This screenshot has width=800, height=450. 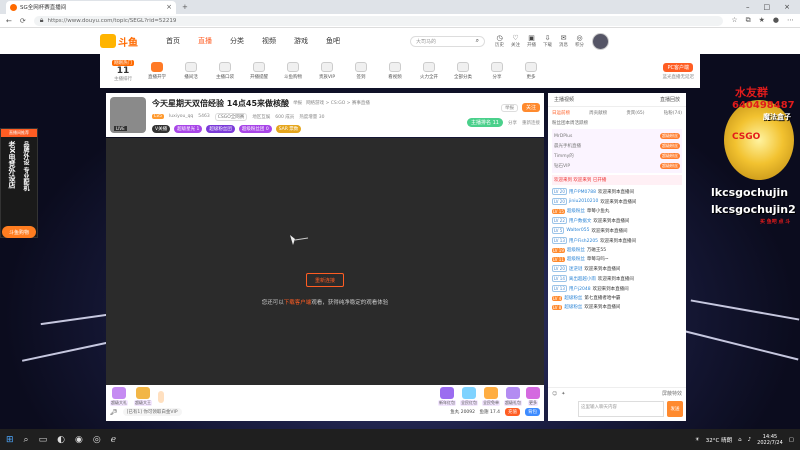 What do you see at coordinates (123, 71) in the screenshot?
I see `anchor-rank: 刚刚热门 11 主播排行` at bounding box center [123, 71].